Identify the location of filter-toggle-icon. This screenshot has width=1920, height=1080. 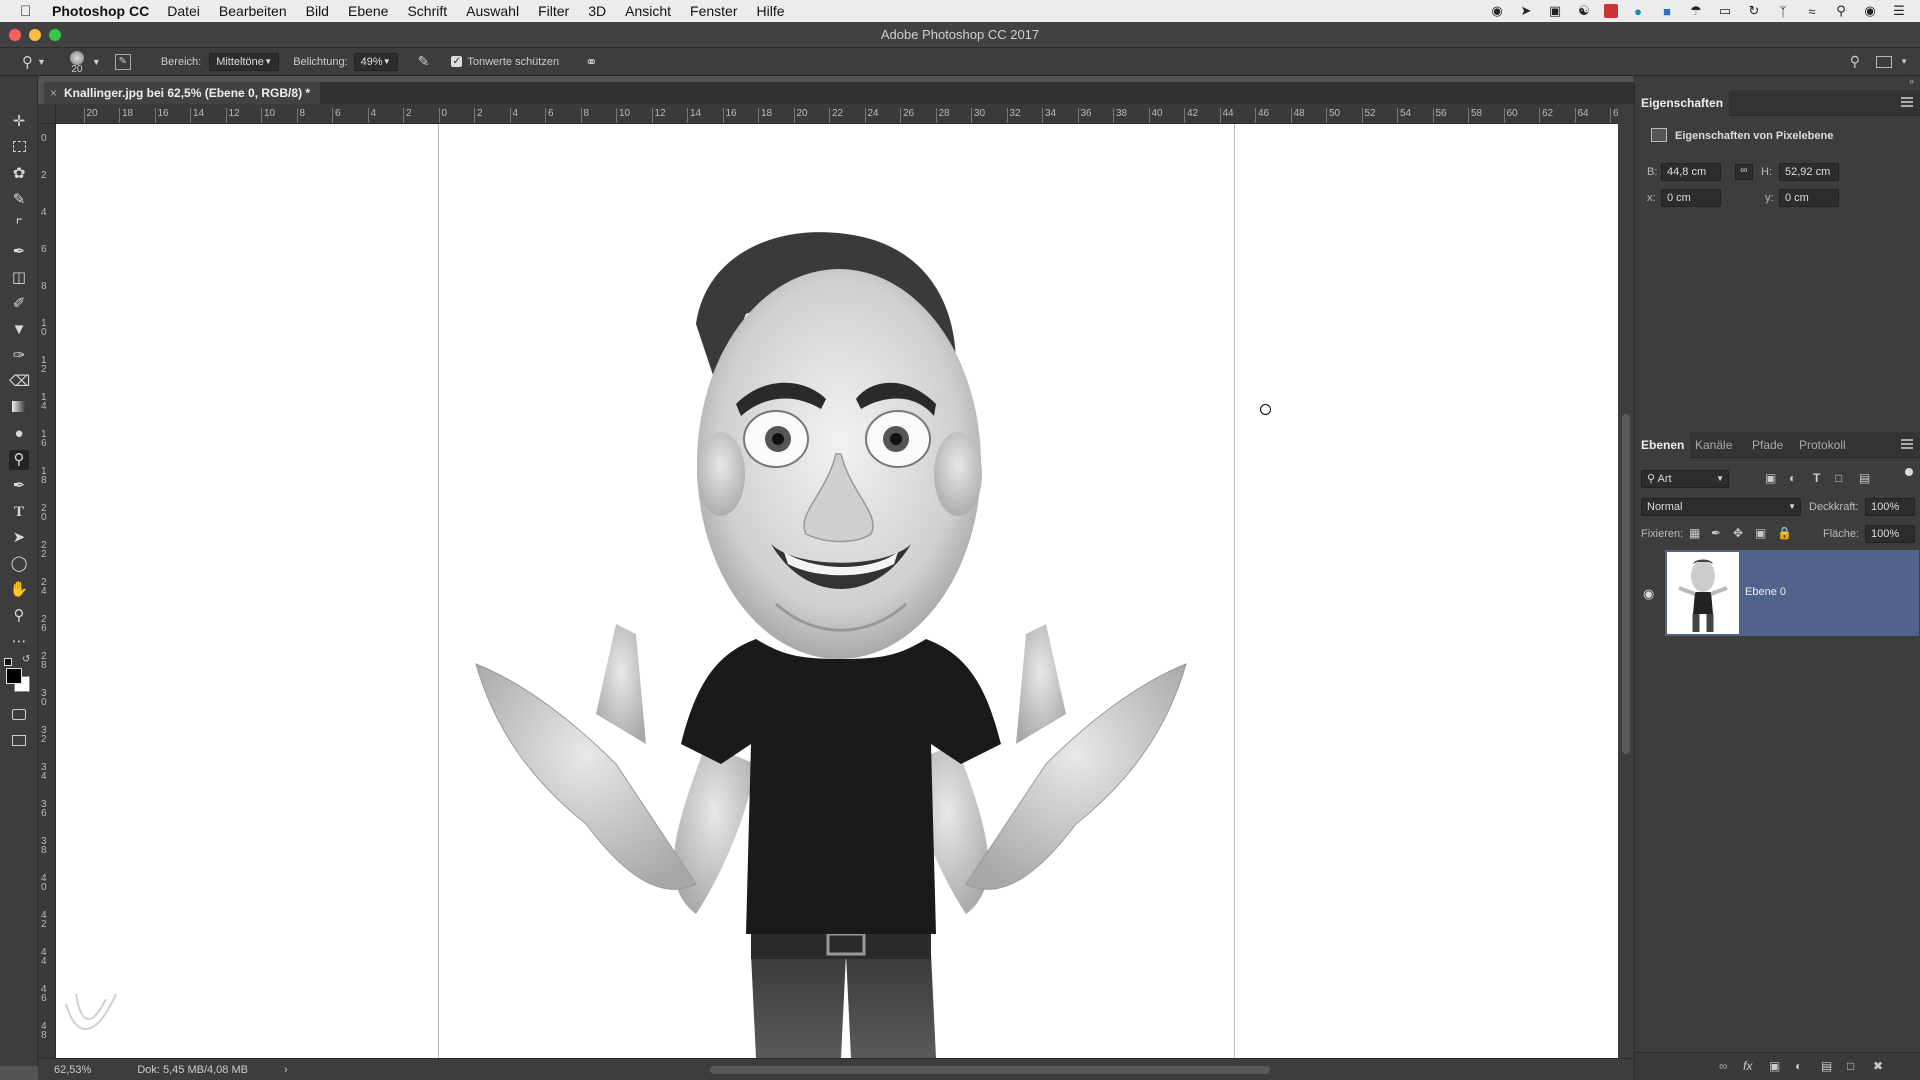
(1909, 472).